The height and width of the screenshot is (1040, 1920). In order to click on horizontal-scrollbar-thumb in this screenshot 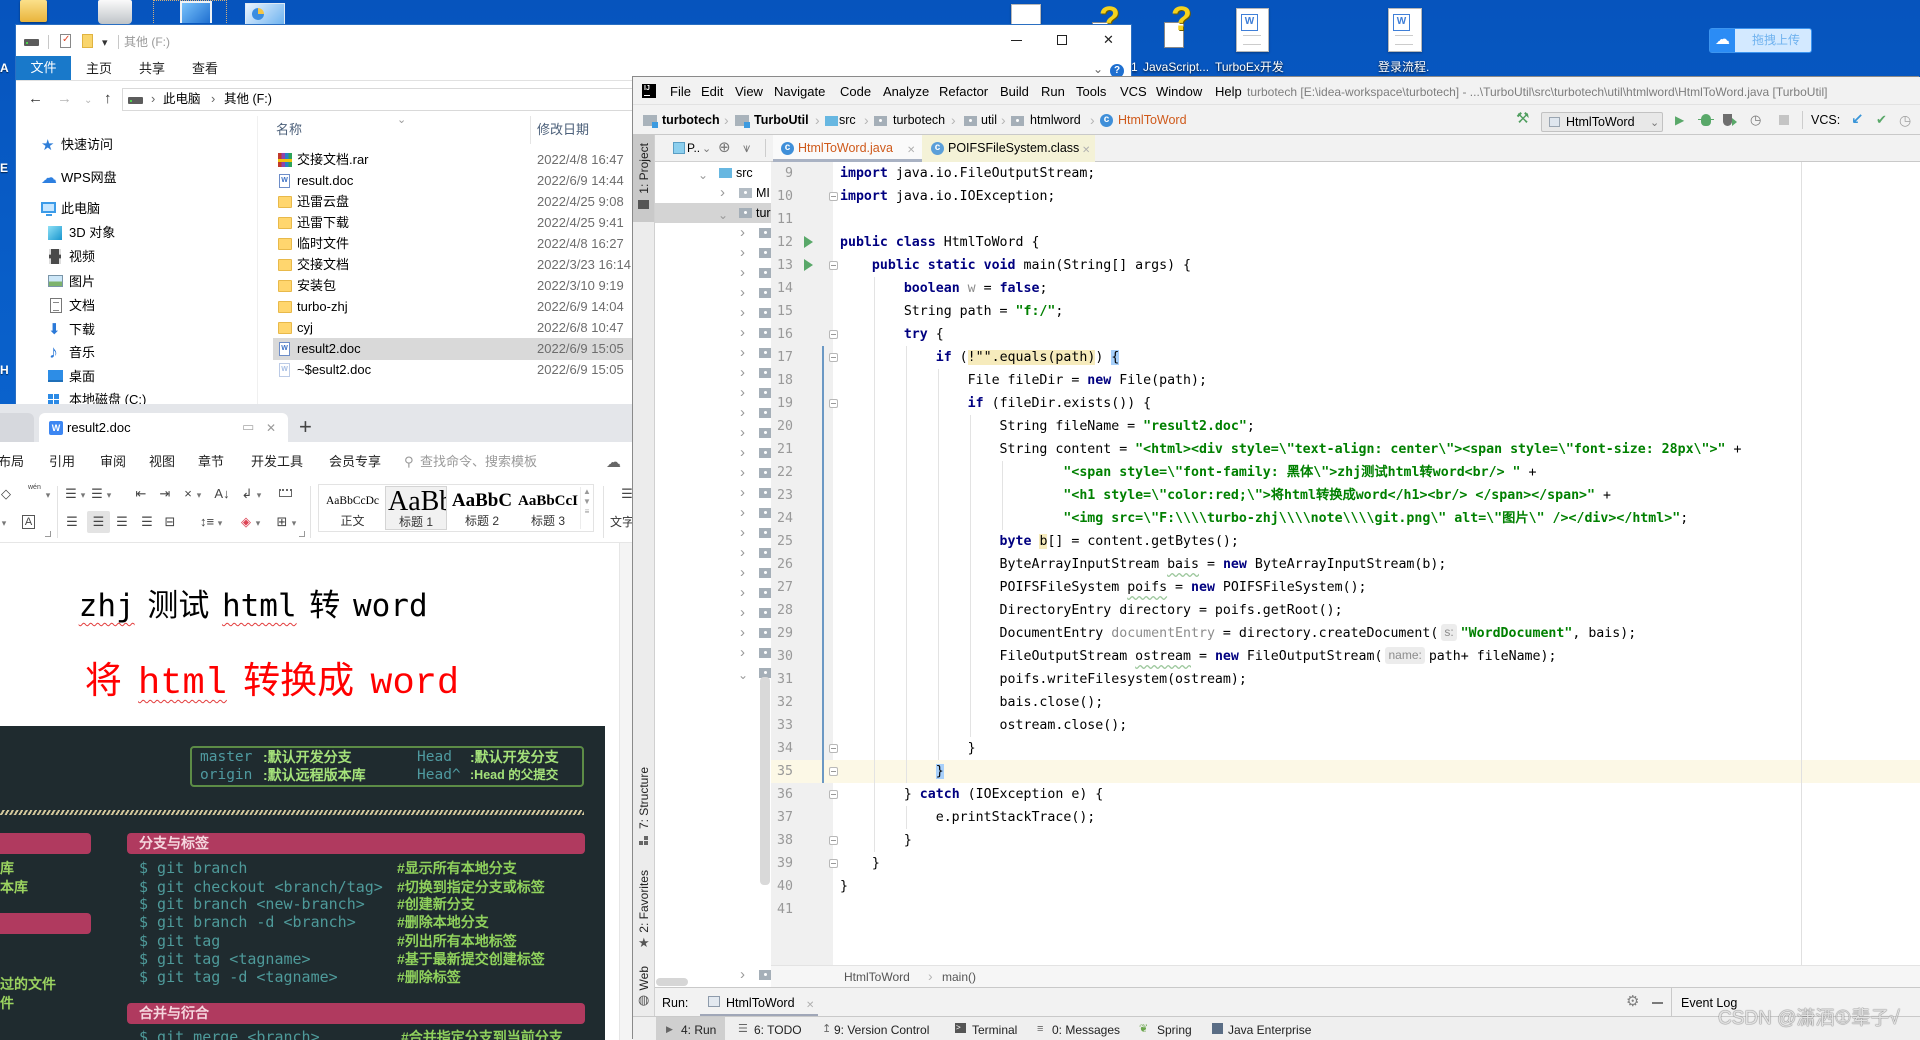, I will do `click(672, 982)`.